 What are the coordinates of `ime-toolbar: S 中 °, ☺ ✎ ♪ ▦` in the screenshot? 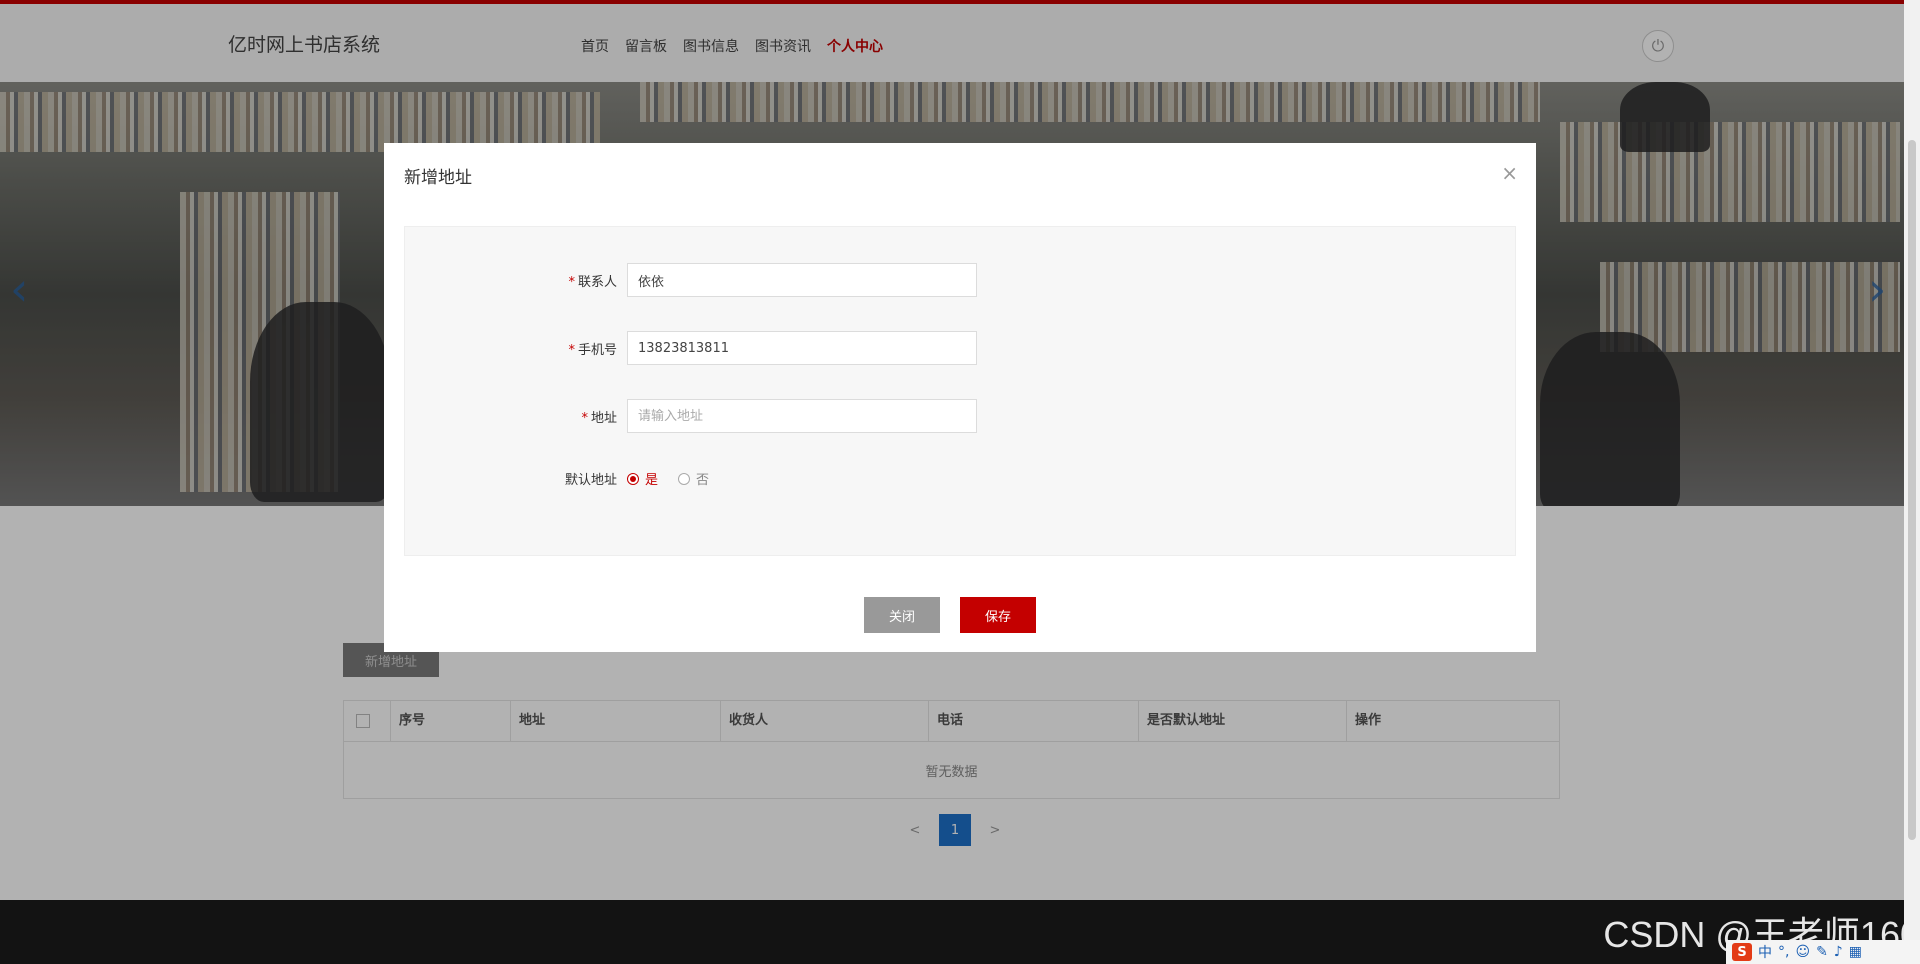 It's located at (1823, 952).